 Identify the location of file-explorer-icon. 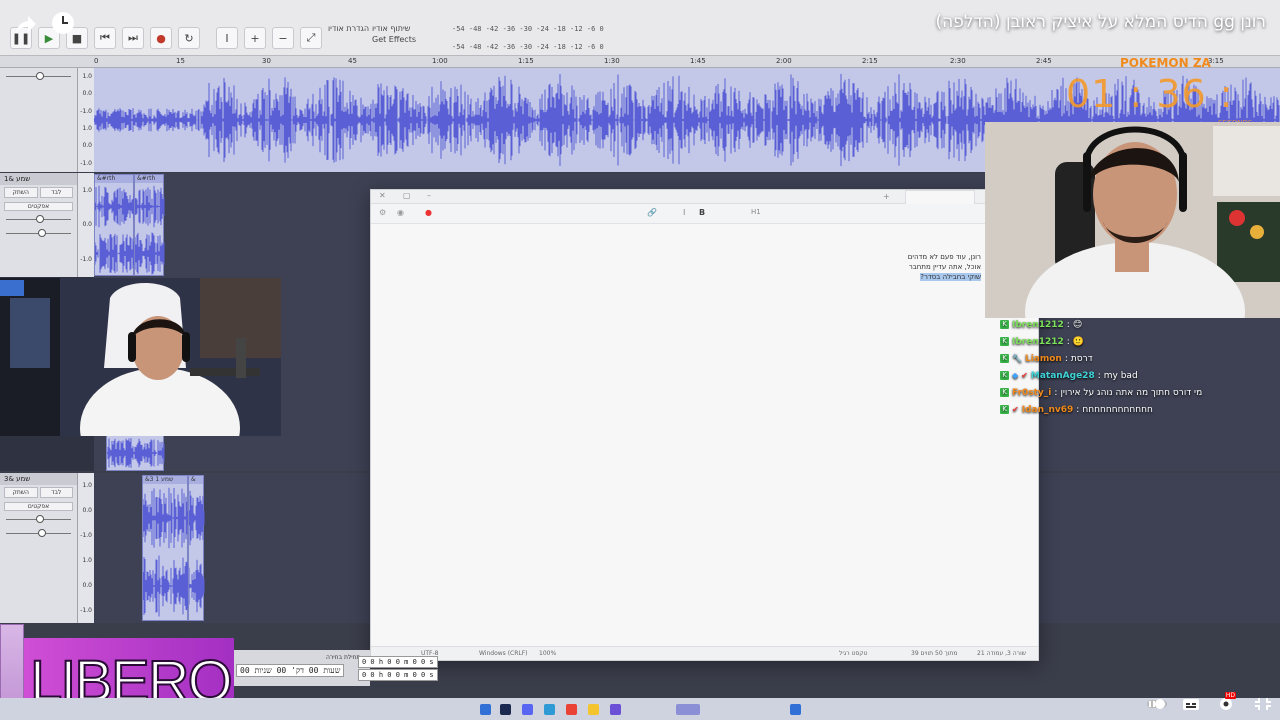
(593, 709).